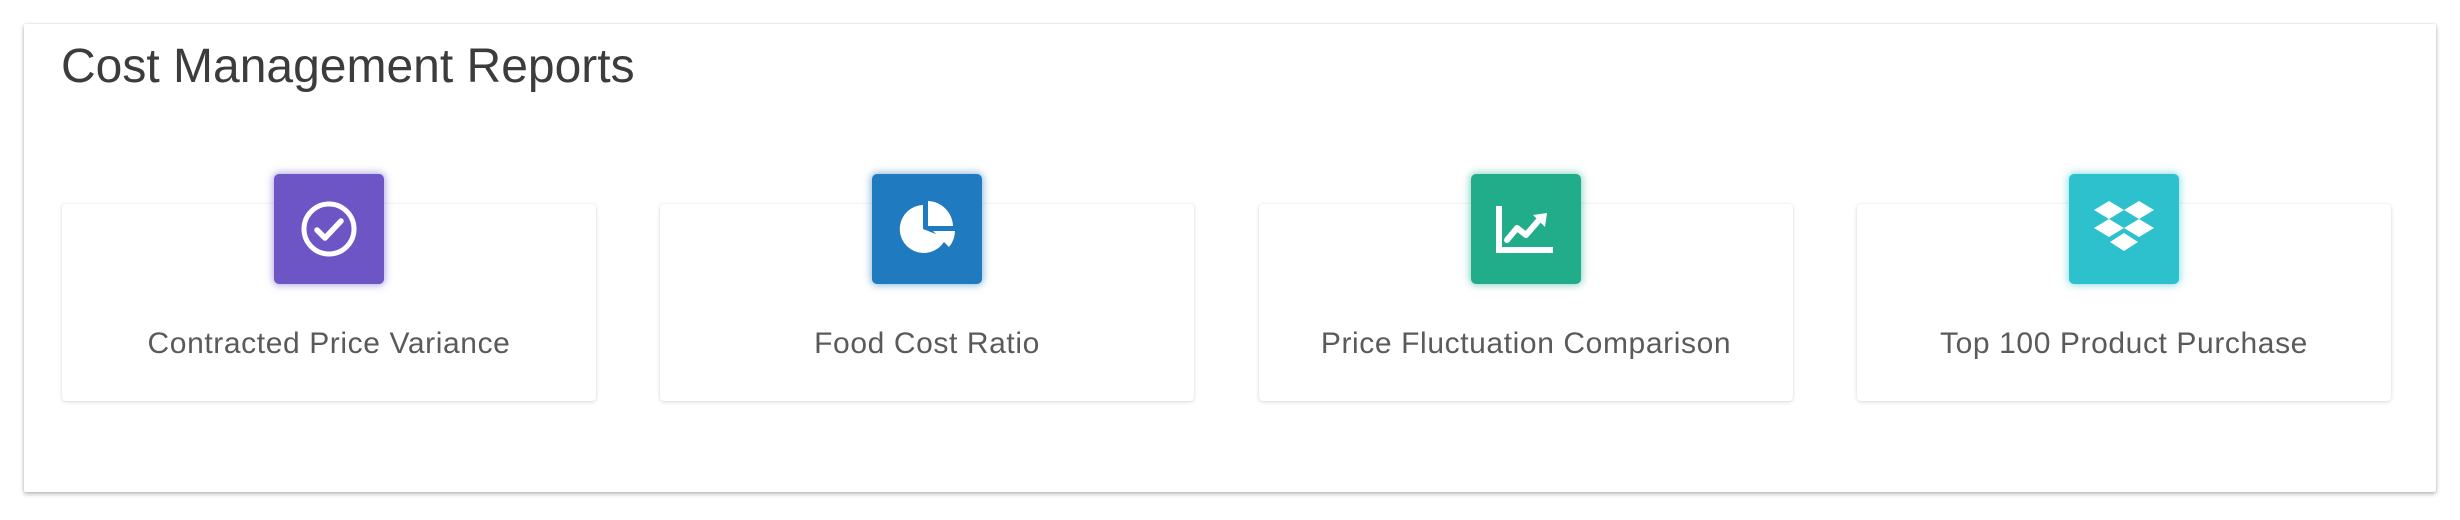  Describe the element at coordinates (2124, 343) in the screenshot. I see `card-label: Top 100 Product Purchase` at that location.